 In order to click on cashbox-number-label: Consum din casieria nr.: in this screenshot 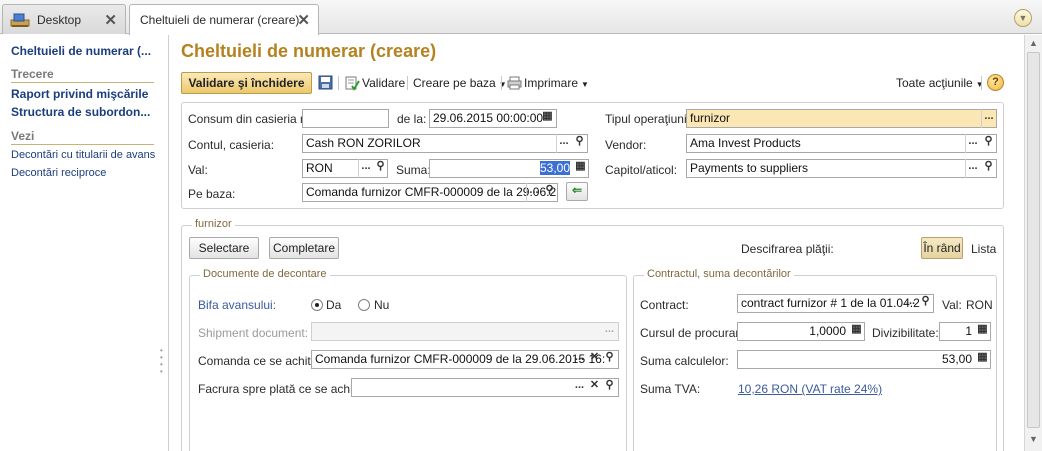, I will do `click(252, 119)`.